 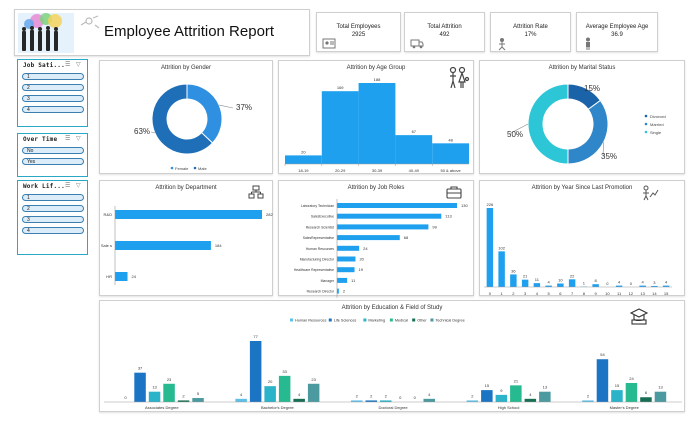 I want to click on tick-label: 15, so click(x=666, y=293).